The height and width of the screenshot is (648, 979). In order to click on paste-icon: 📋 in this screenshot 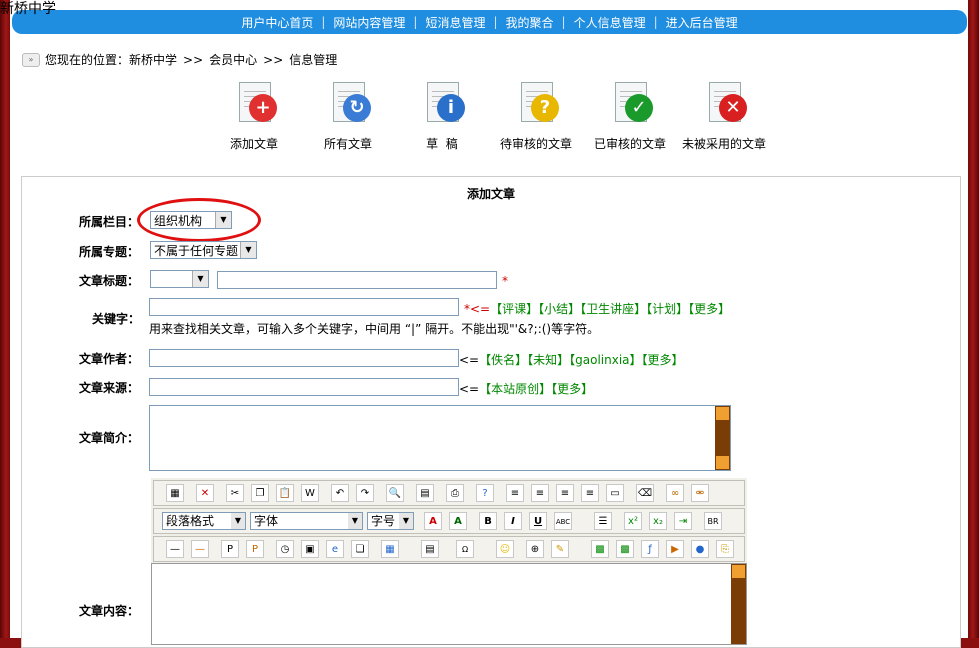, I will do `click(285, 493)`.